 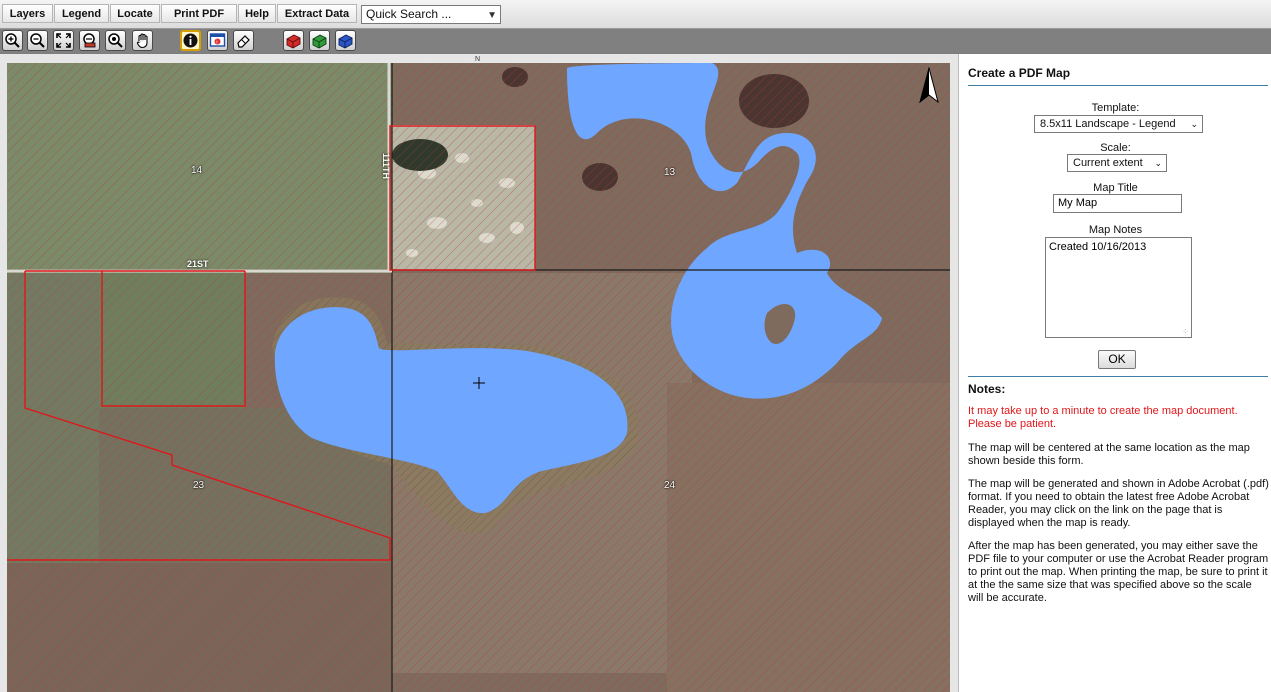 I want to click on map-toolbar: i, so click(x=635, y=41).